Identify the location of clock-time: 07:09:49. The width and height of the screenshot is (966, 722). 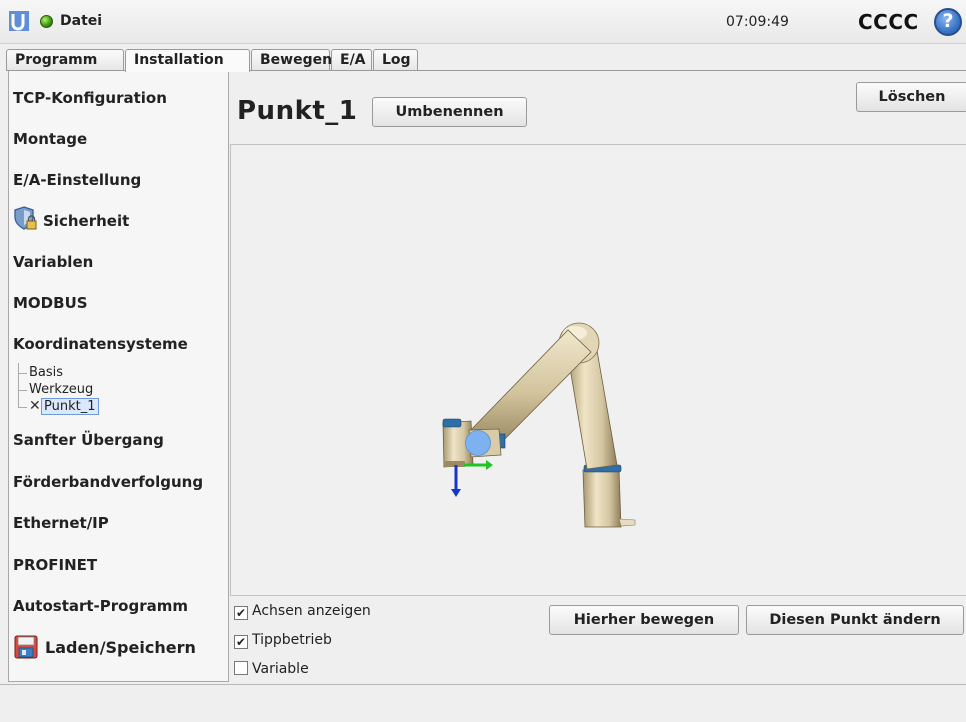
(757, 22).